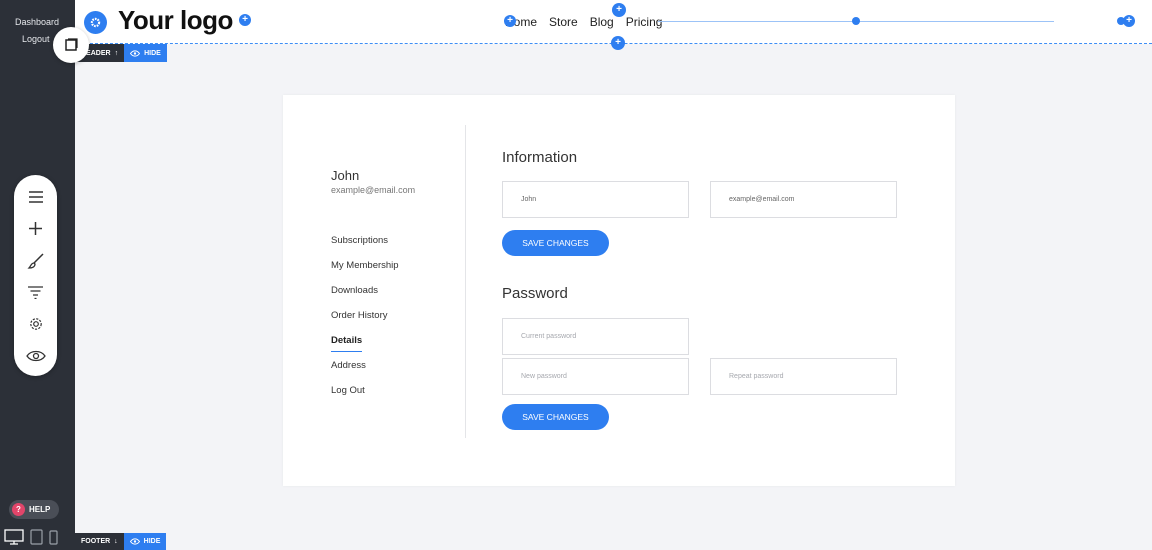 Image resolution: width=1152 pixels, height=550 pixels. I want to click on copy-icon, so click(71, 44).